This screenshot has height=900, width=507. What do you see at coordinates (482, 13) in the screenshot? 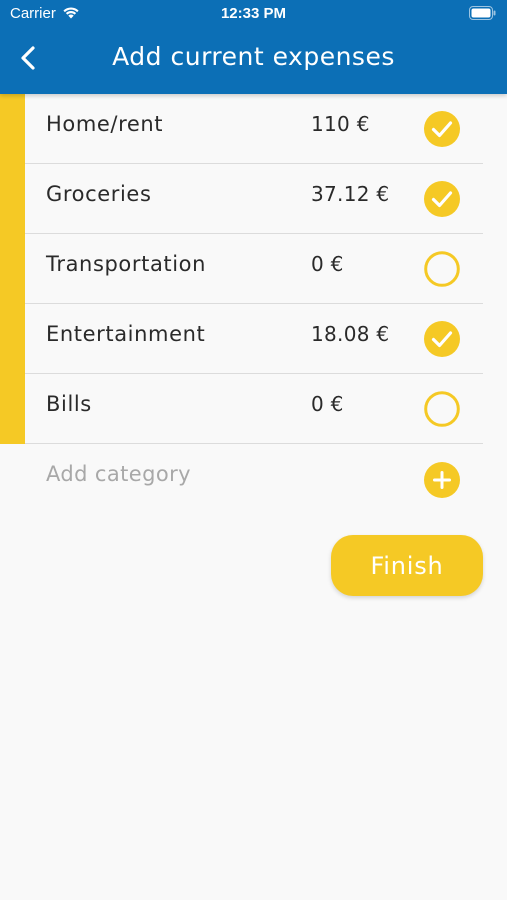
I see `battery-icon` at bounding box center [482, 13].